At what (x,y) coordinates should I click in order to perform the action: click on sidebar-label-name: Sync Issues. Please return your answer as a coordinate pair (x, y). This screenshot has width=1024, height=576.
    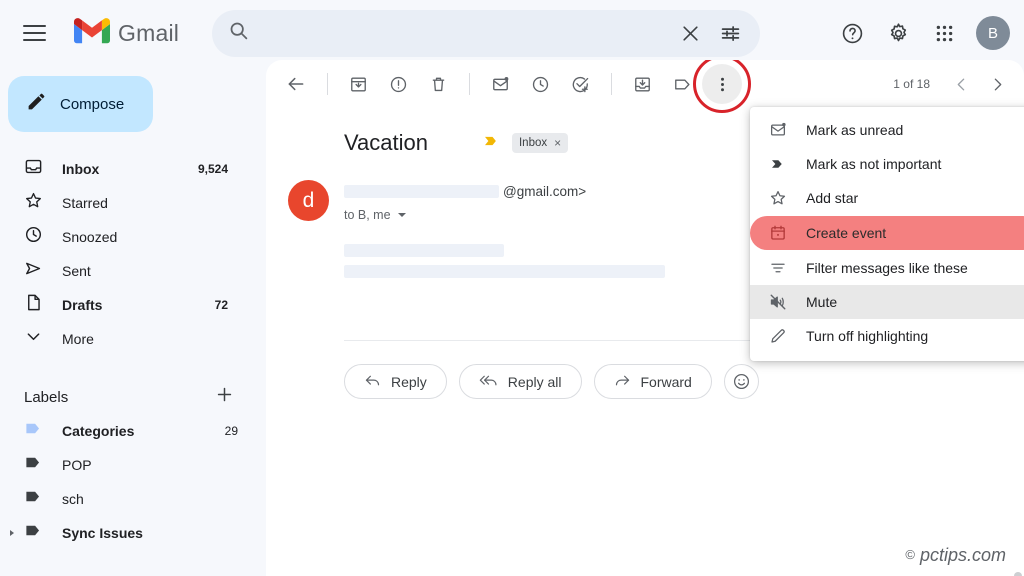
    Looking at the image, I should click on (102, 533).